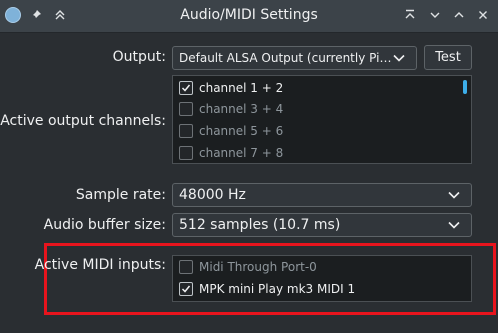 This screenshot has height=333, width=498. I want to click on output-channels-label: Active output channels:, so click(83, 121).